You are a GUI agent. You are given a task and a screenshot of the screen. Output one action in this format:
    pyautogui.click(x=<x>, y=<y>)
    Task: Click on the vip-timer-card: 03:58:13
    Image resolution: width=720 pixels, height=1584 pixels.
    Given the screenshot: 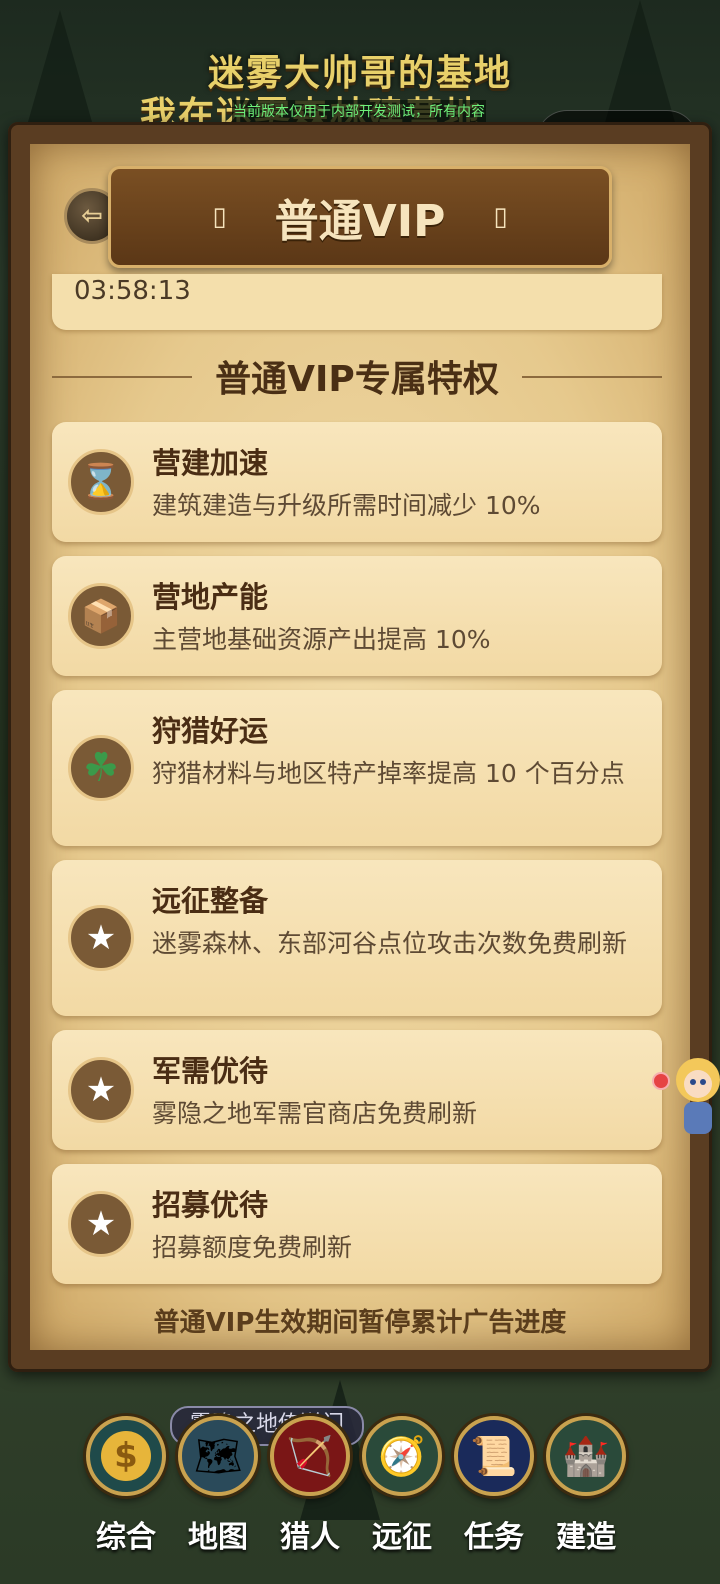 What is the action you would take?
    pyautogui.click(x=357, y=302)
    